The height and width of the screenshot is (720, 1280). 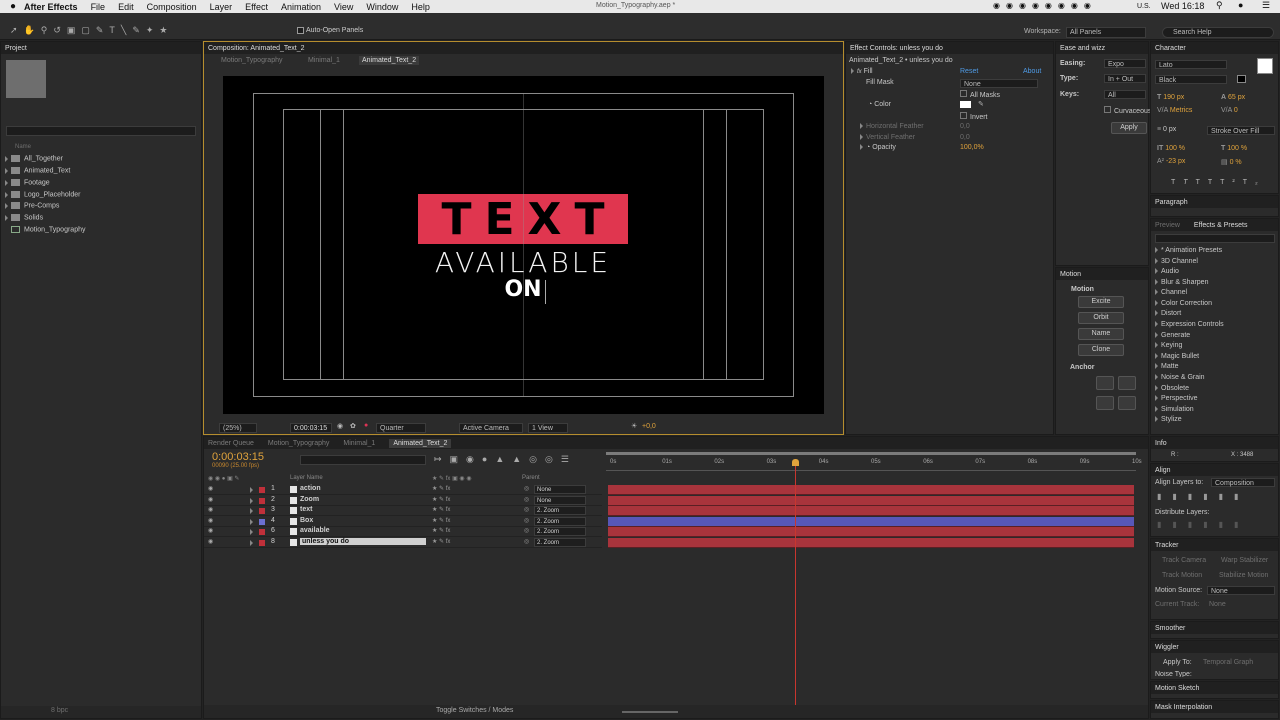 I want to click on project-item: Solids, so click(x=24, y=217).